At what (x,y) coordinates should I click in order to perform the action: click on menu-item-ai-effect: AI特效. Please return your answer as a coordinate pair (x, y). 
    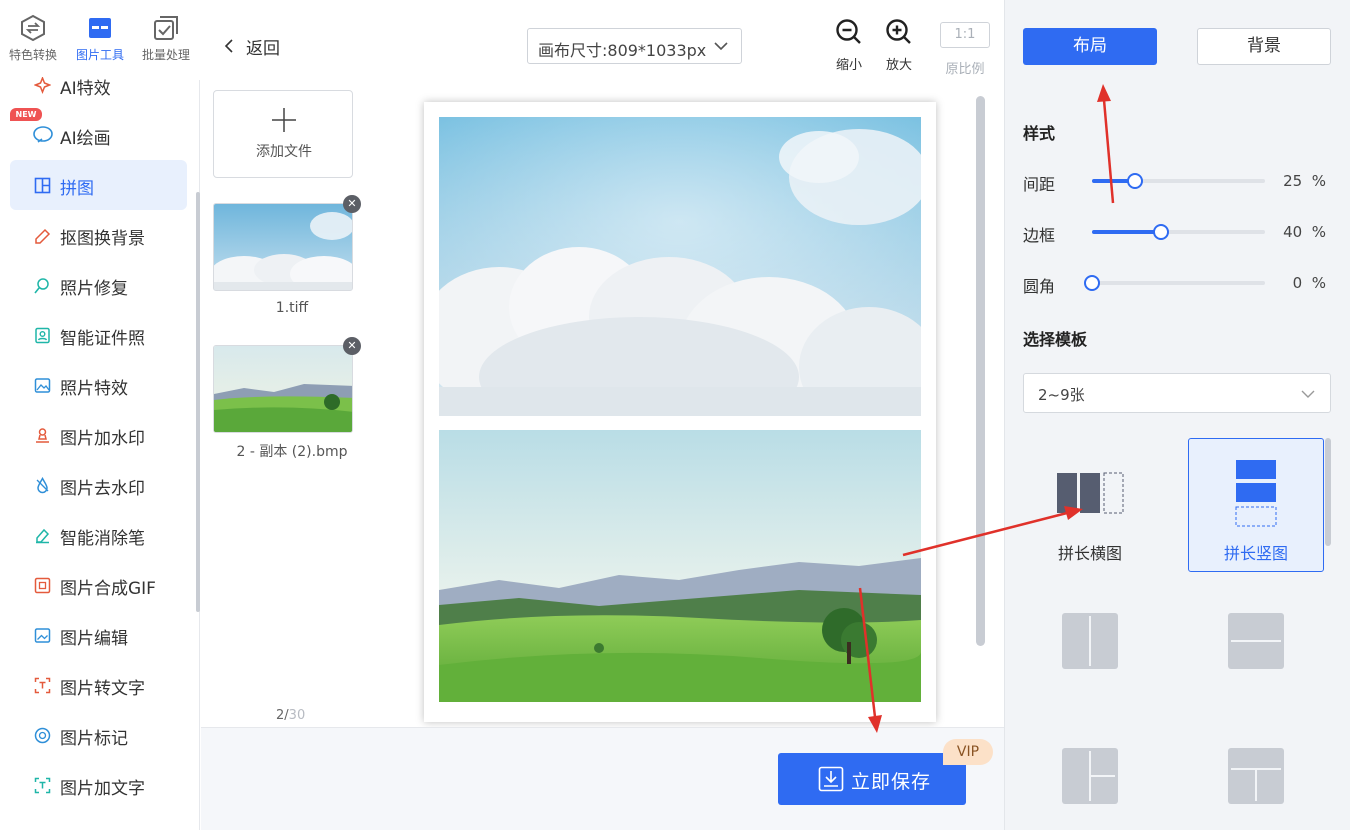
    Looking at the image, I should click on (98, 90).